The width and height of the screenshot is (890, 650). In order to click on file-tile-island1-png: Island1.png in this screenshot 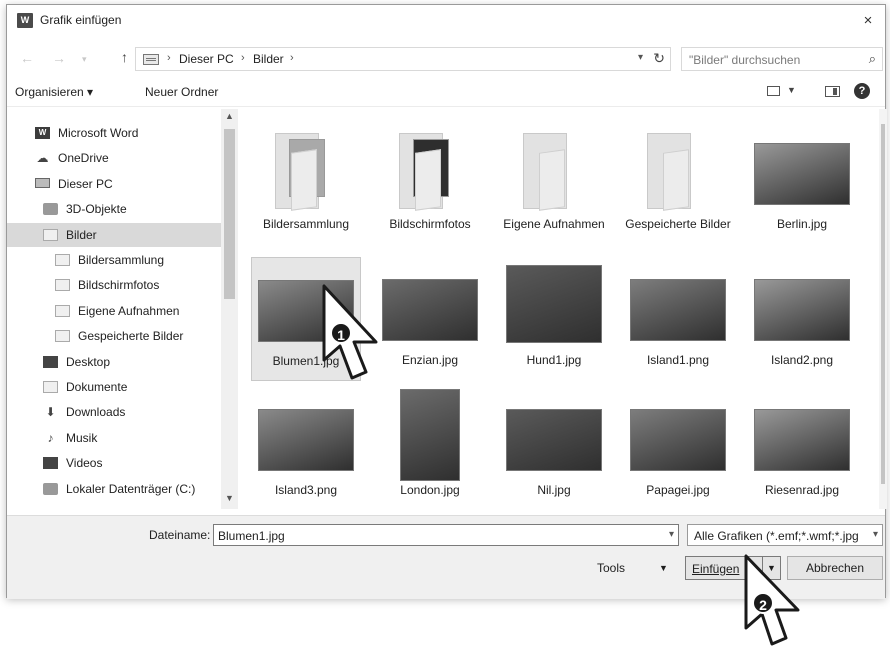, I will do `click(678, 319)`.